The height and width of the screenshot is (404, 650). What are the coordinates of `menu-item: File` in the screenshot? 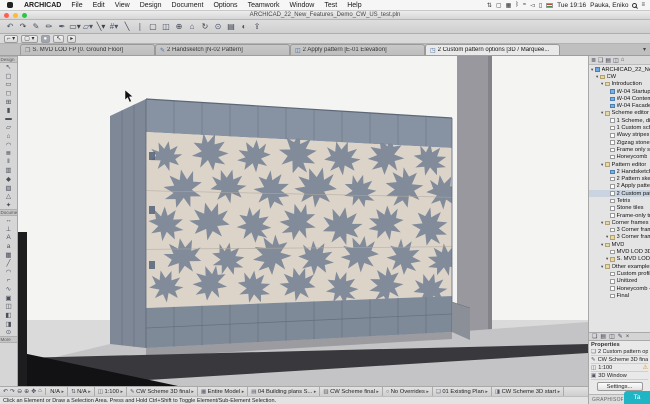 It's located at (76, 5).